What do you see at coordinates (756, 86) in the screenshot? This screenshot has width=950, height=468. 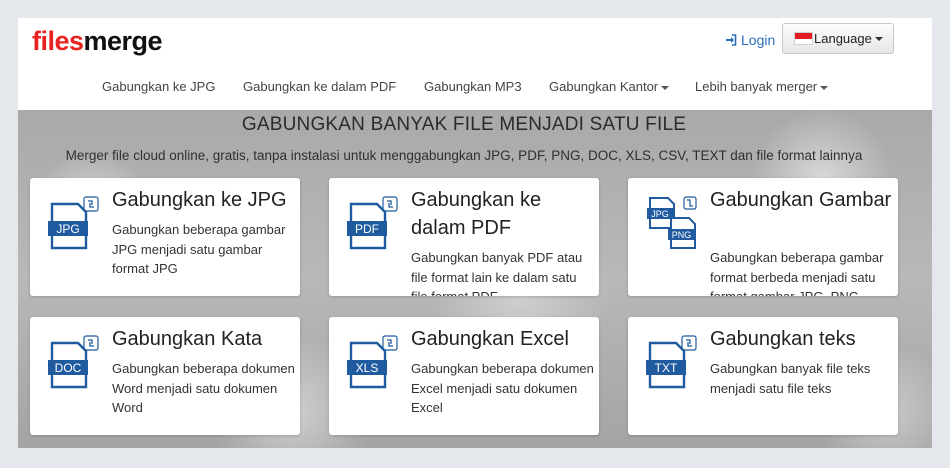 I see `nav-item-label: Lebih banyak merger` at bounding box center [756, 86].